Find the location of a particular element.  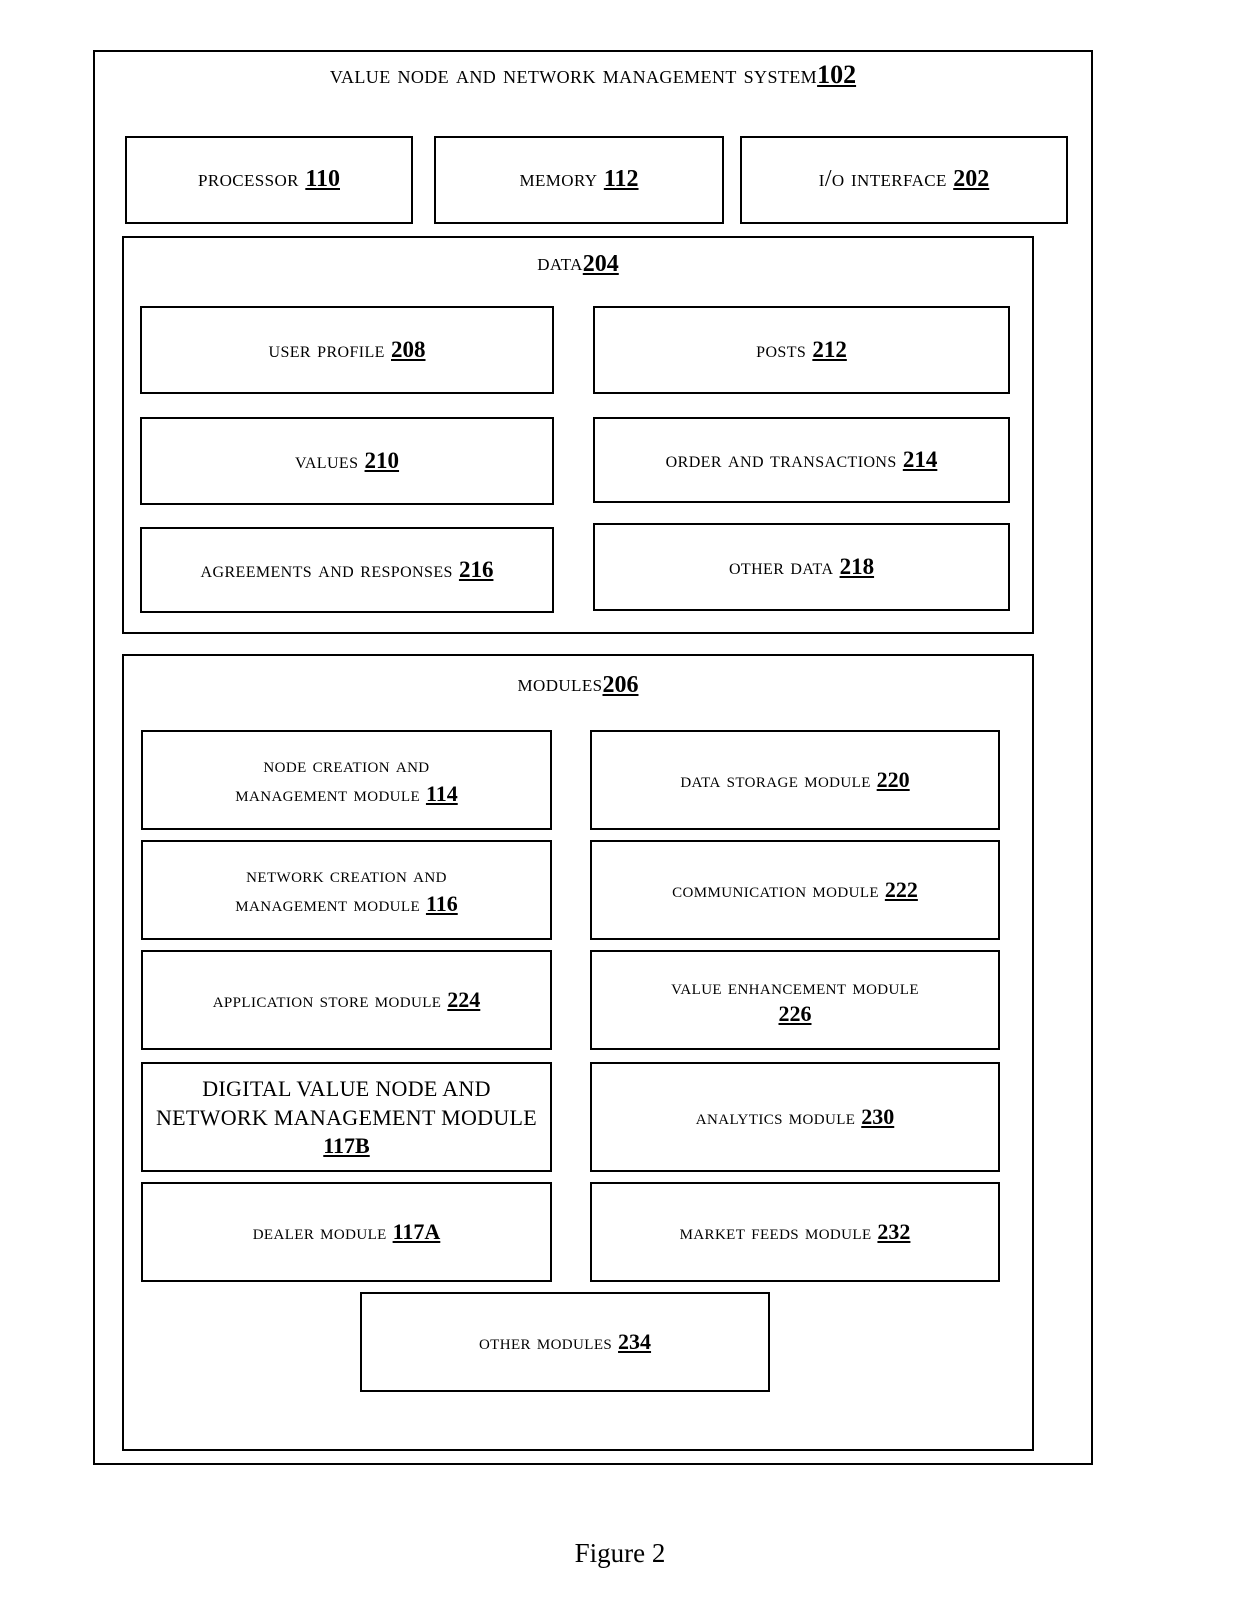

block-data-storage-module: Data Storage Module 220 is located at coordinates (795, 780).